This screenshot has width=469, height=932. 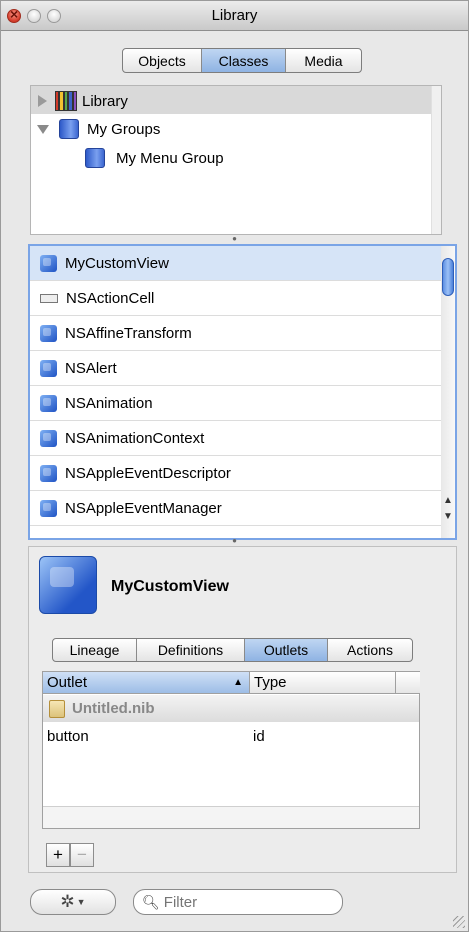 What do you see at coordinates (459, 922) in the screenshot?
I see `resize-grip-icon` at bounding box center [459, 922].